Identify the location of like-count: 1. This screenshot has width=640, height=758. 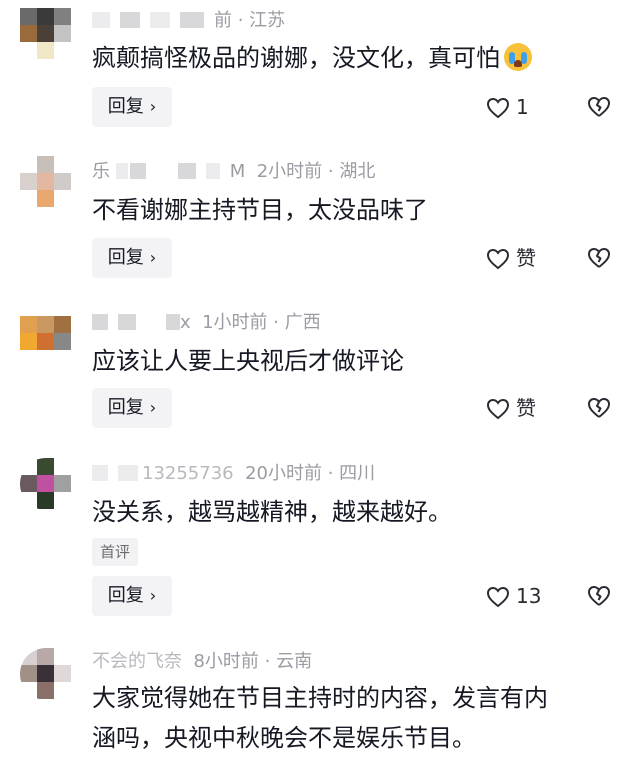
(522, 107).